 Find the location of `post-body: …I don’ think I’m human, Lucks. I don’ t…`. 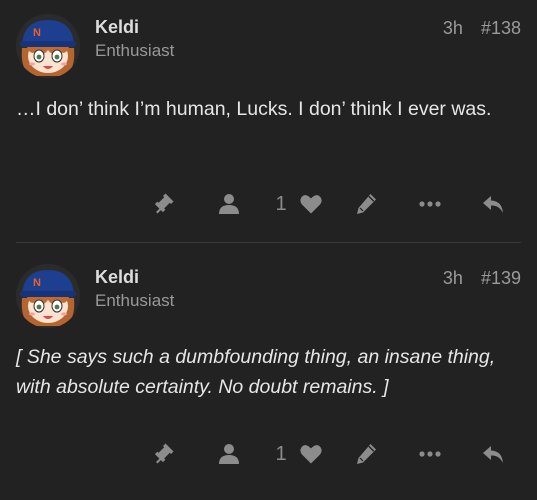

post-body: …I don’ think I’m human, Lucks. I don’ t… is located at coordinates (254, 109).